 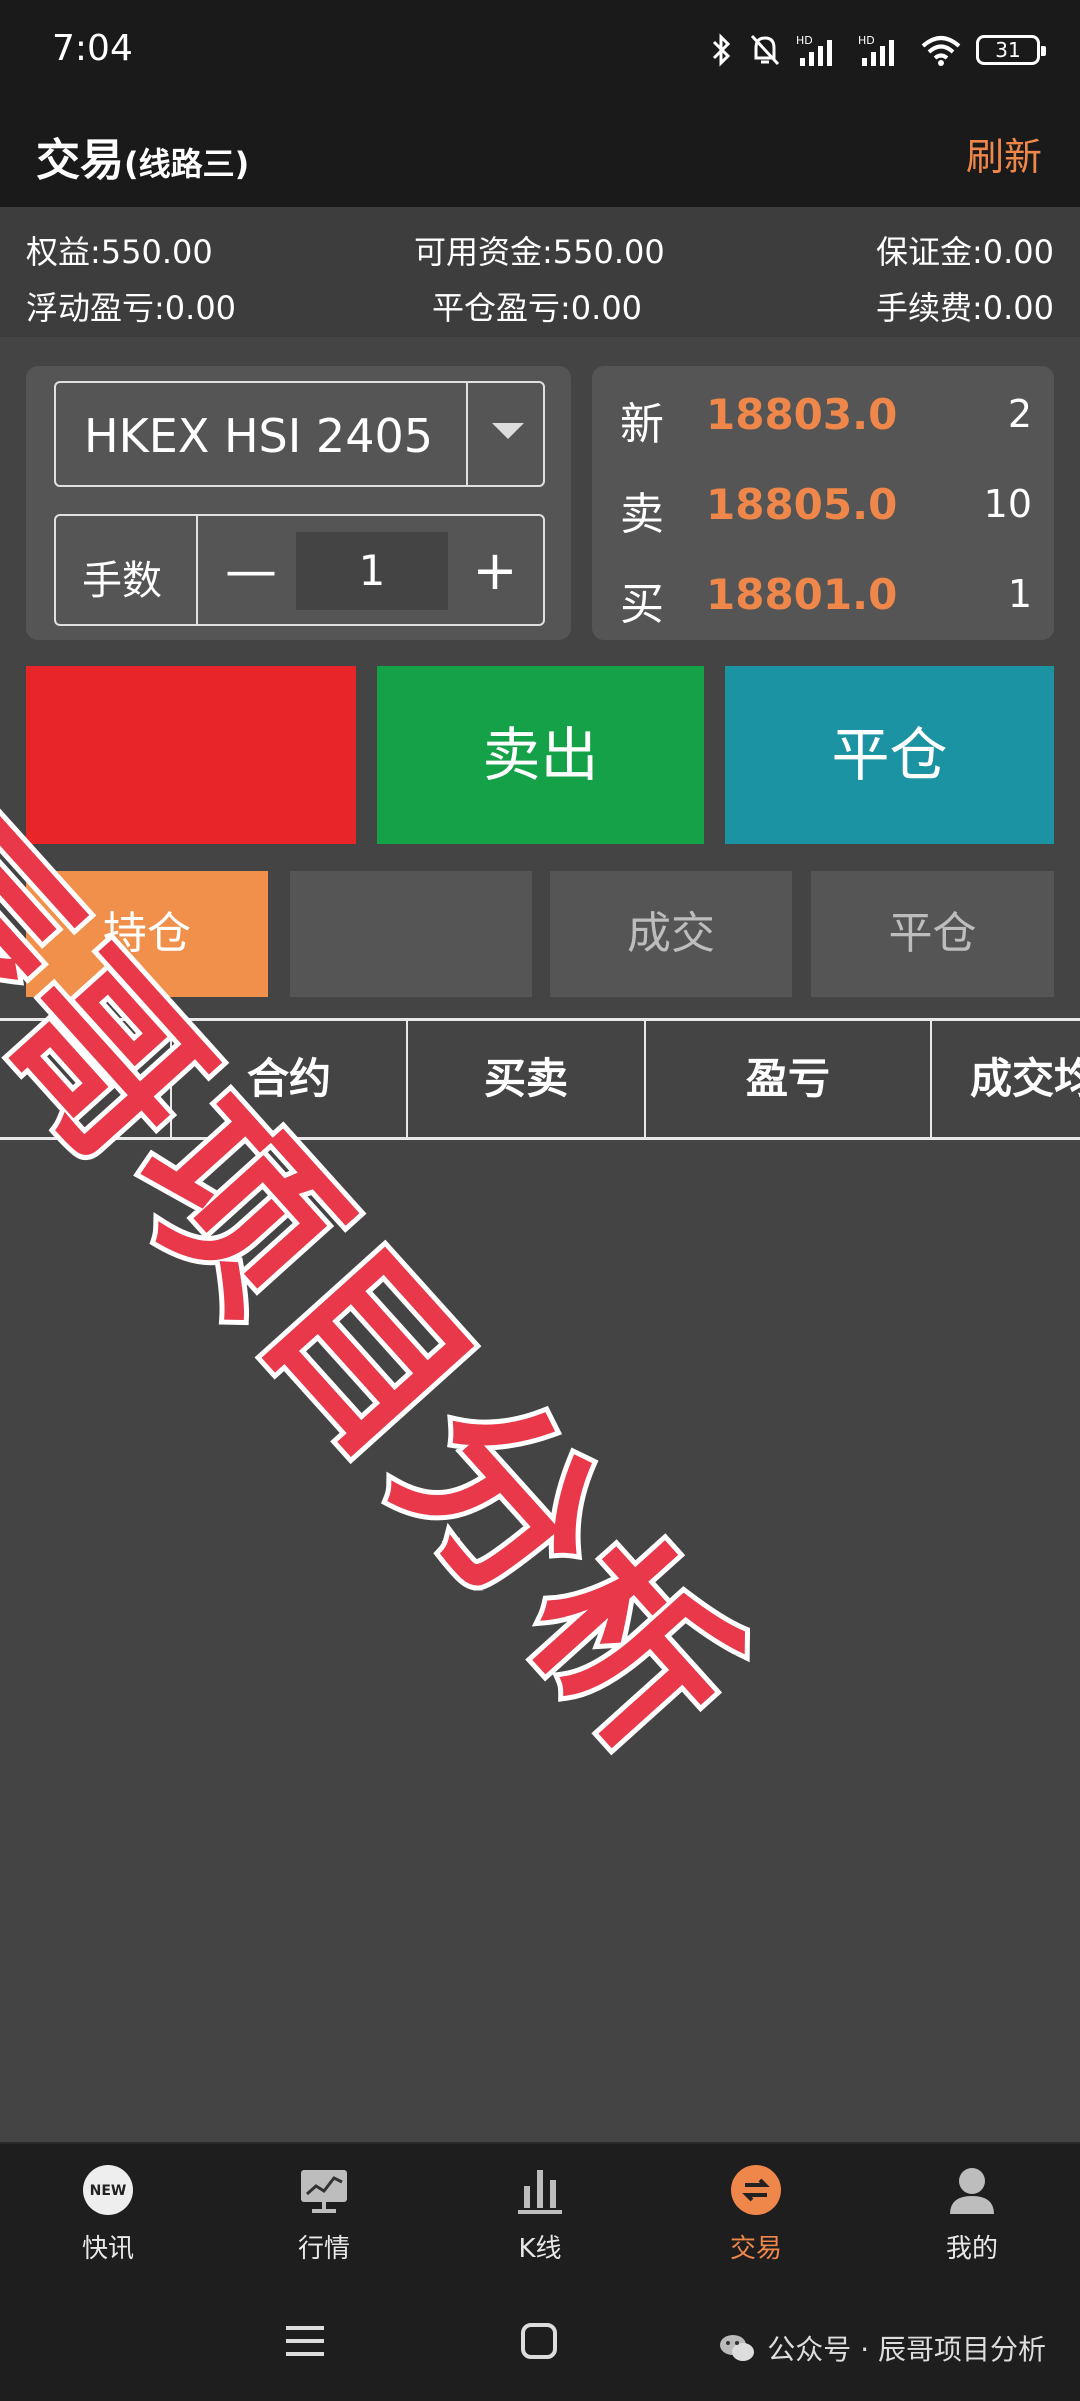 I want to click on bell-off-icon, so click(x=765, y=50).